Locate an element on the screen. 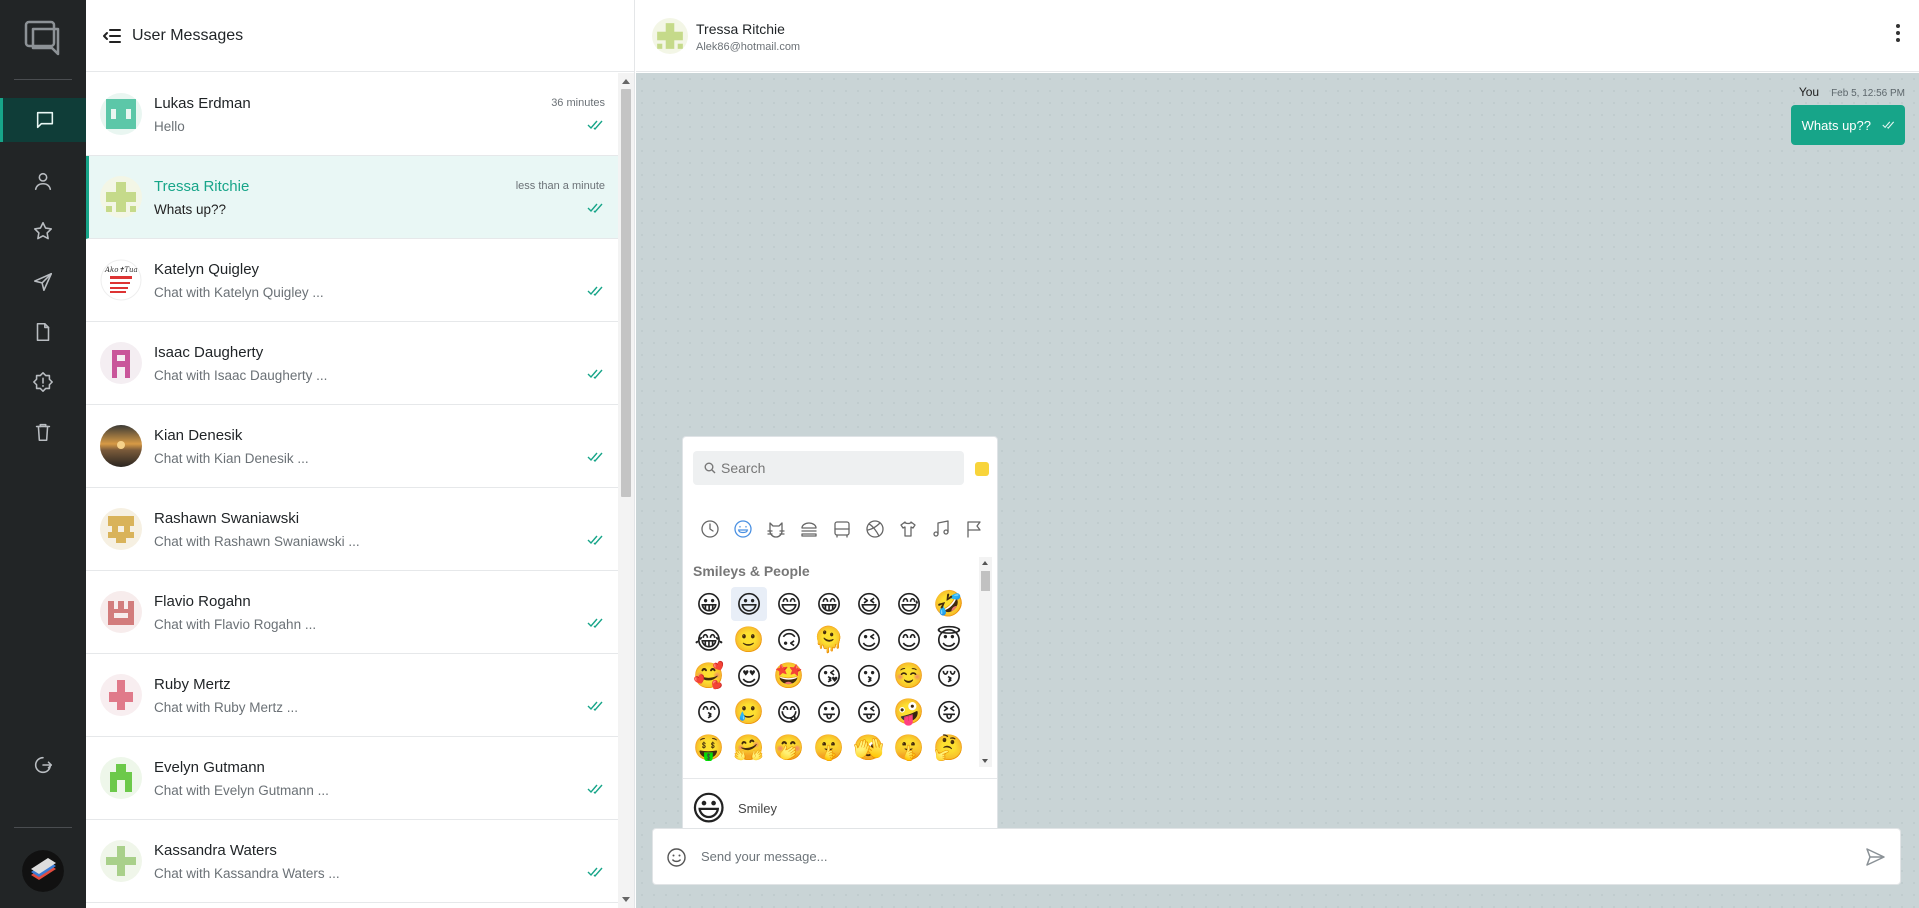  rail-nav-messages is located at coordinates (43, 120).